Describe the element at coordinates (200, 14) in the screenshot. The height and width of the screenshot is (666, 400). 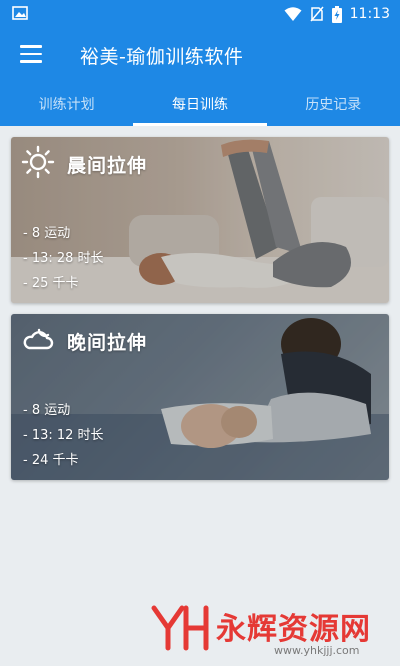
I see `status-bar: 11:13` at that location.